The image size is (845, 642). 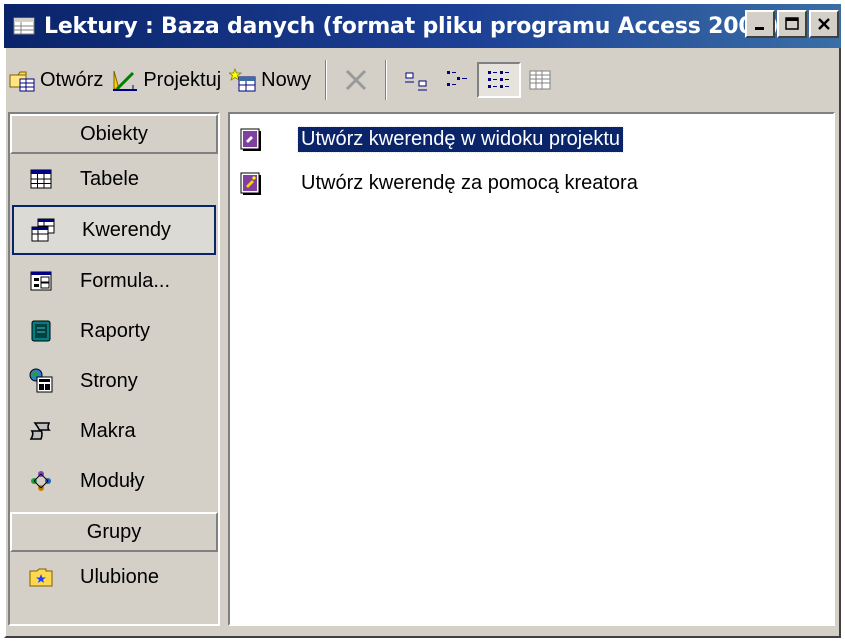 What do you see at coordinates (114, 532) in the screenshot?
I see `groups-header: Grupy` at bounding box center [114, 532].